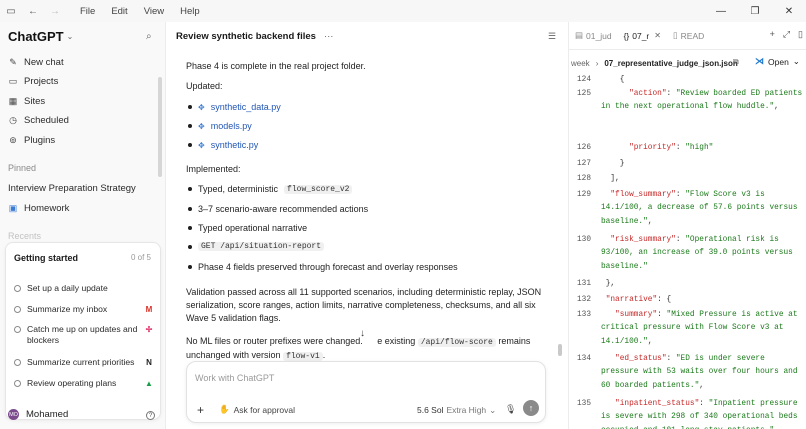 The height and width of the screenshot is (429, 806). Describe the element at coordinates (584, 179) in the screenshot. I see `line-number: 128` at that location.